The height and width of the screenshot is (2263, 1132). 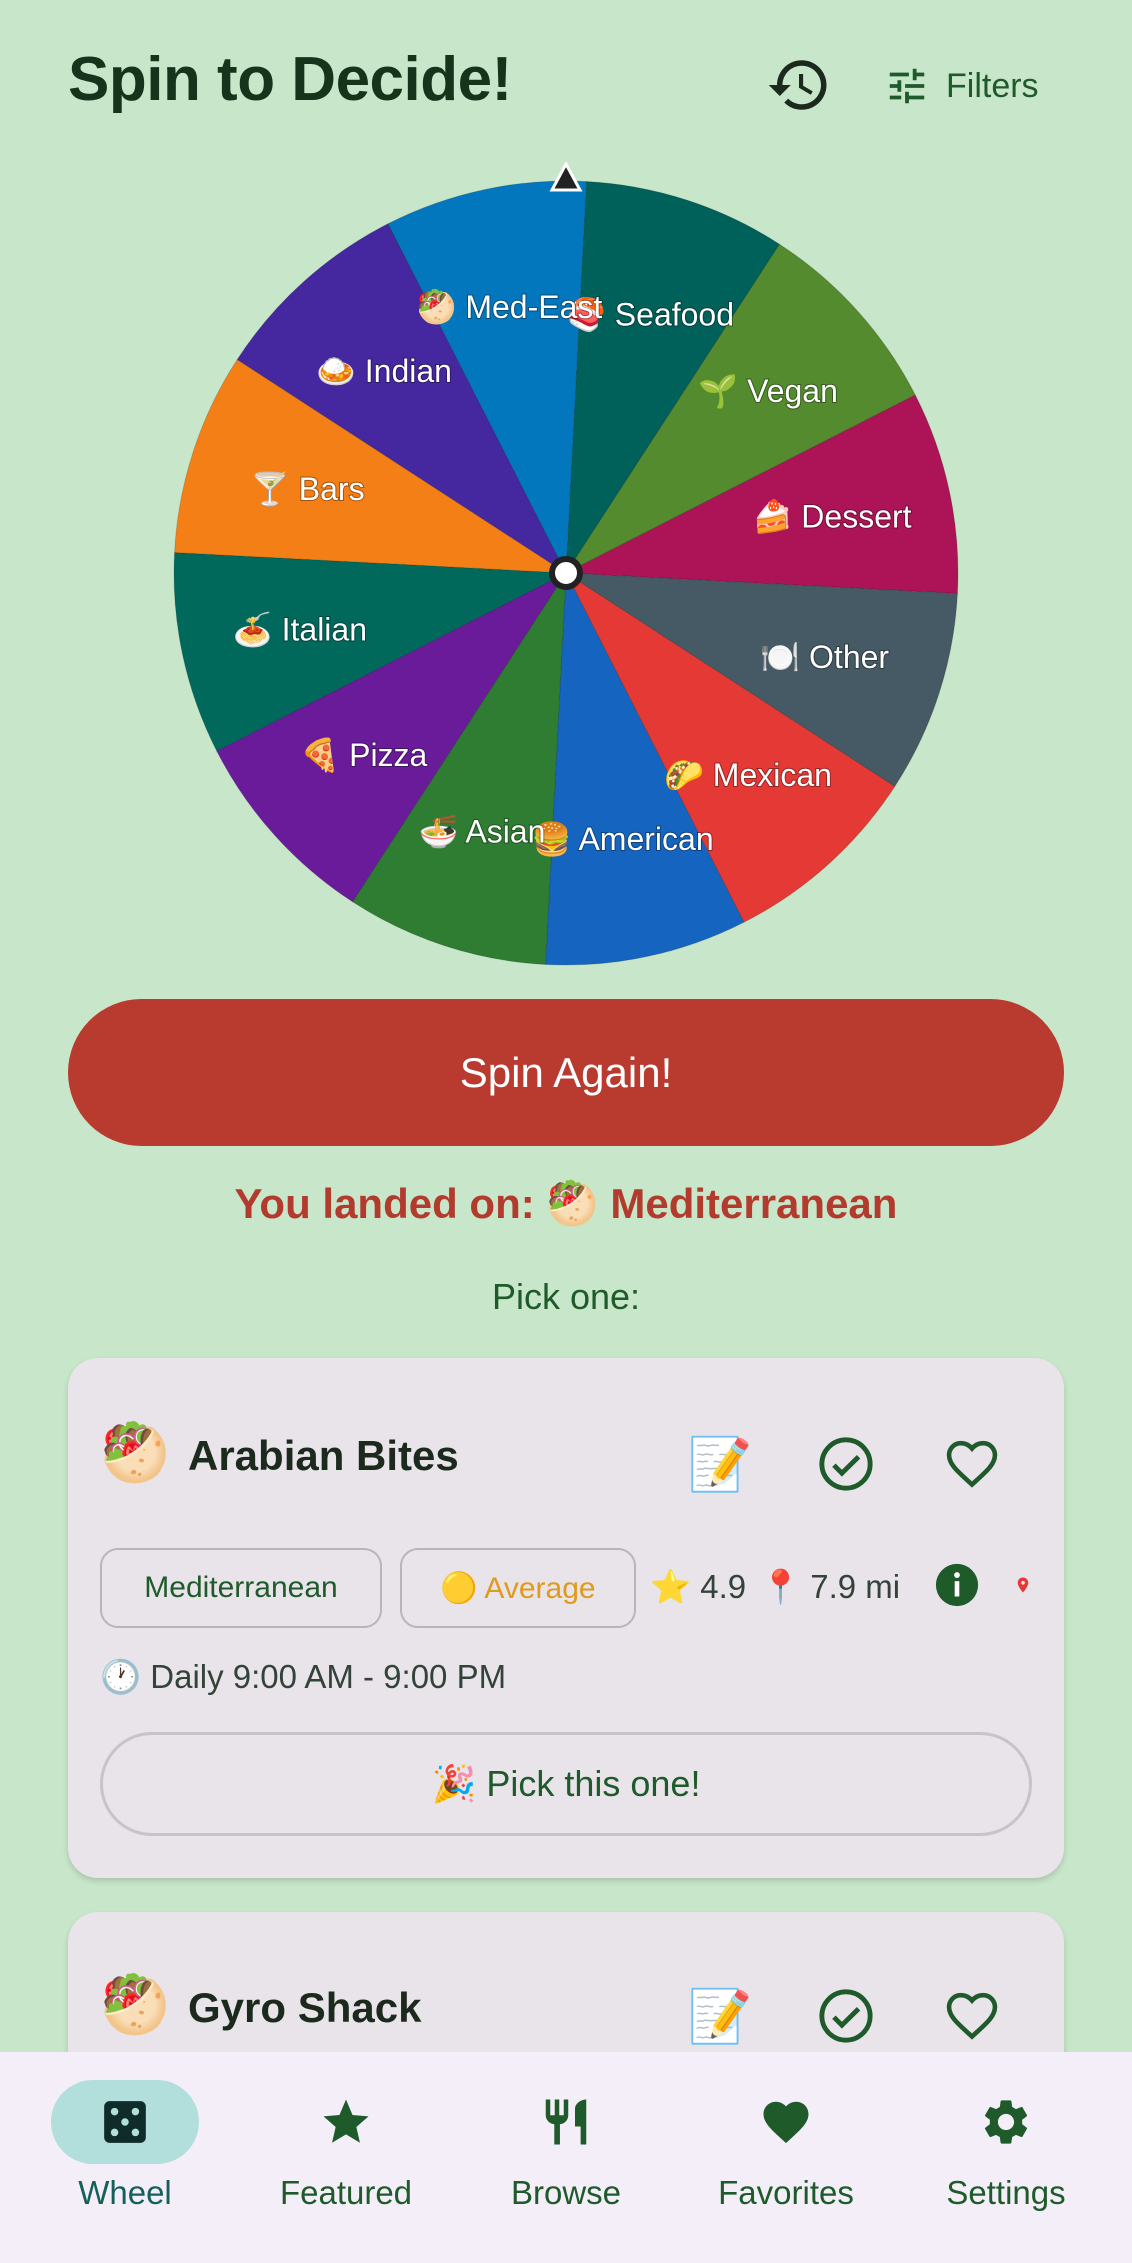 What do you see at coordinates (323, 1455) in the screenshot?
I see `restaurant-name: Arabian Bites` at bounding box center [323, 1455].